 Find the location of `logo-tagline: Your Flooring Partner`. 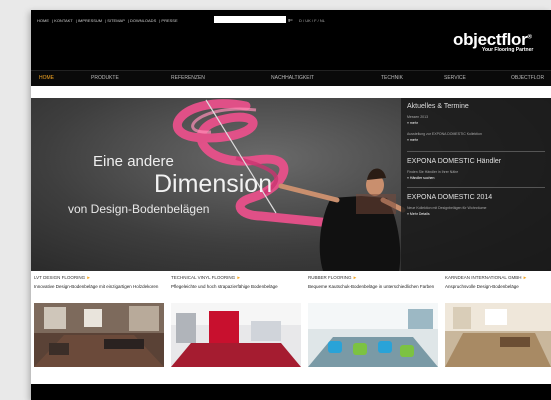

logo-tagline: Your Flooring Partner is located at coordinates (508, 50).